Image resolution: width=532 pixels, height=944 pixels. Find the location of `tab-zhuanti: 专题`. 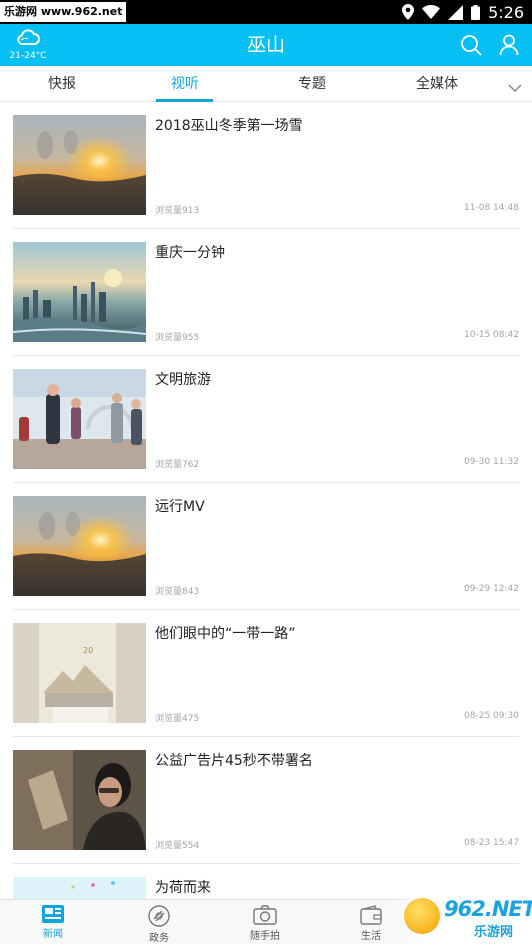

tab-zhuanti: 专题 is located at coordinates (312, 84).